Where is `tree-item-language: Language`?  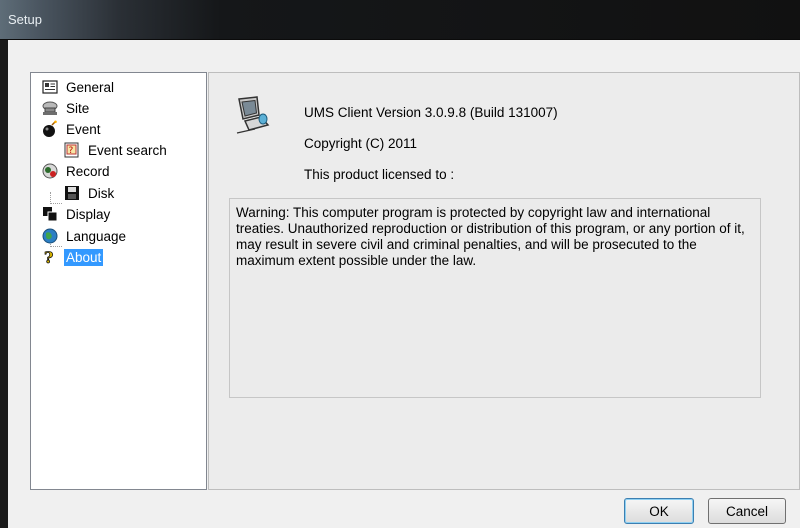
tree-item-language: Language is located at coordinates (84, 236).